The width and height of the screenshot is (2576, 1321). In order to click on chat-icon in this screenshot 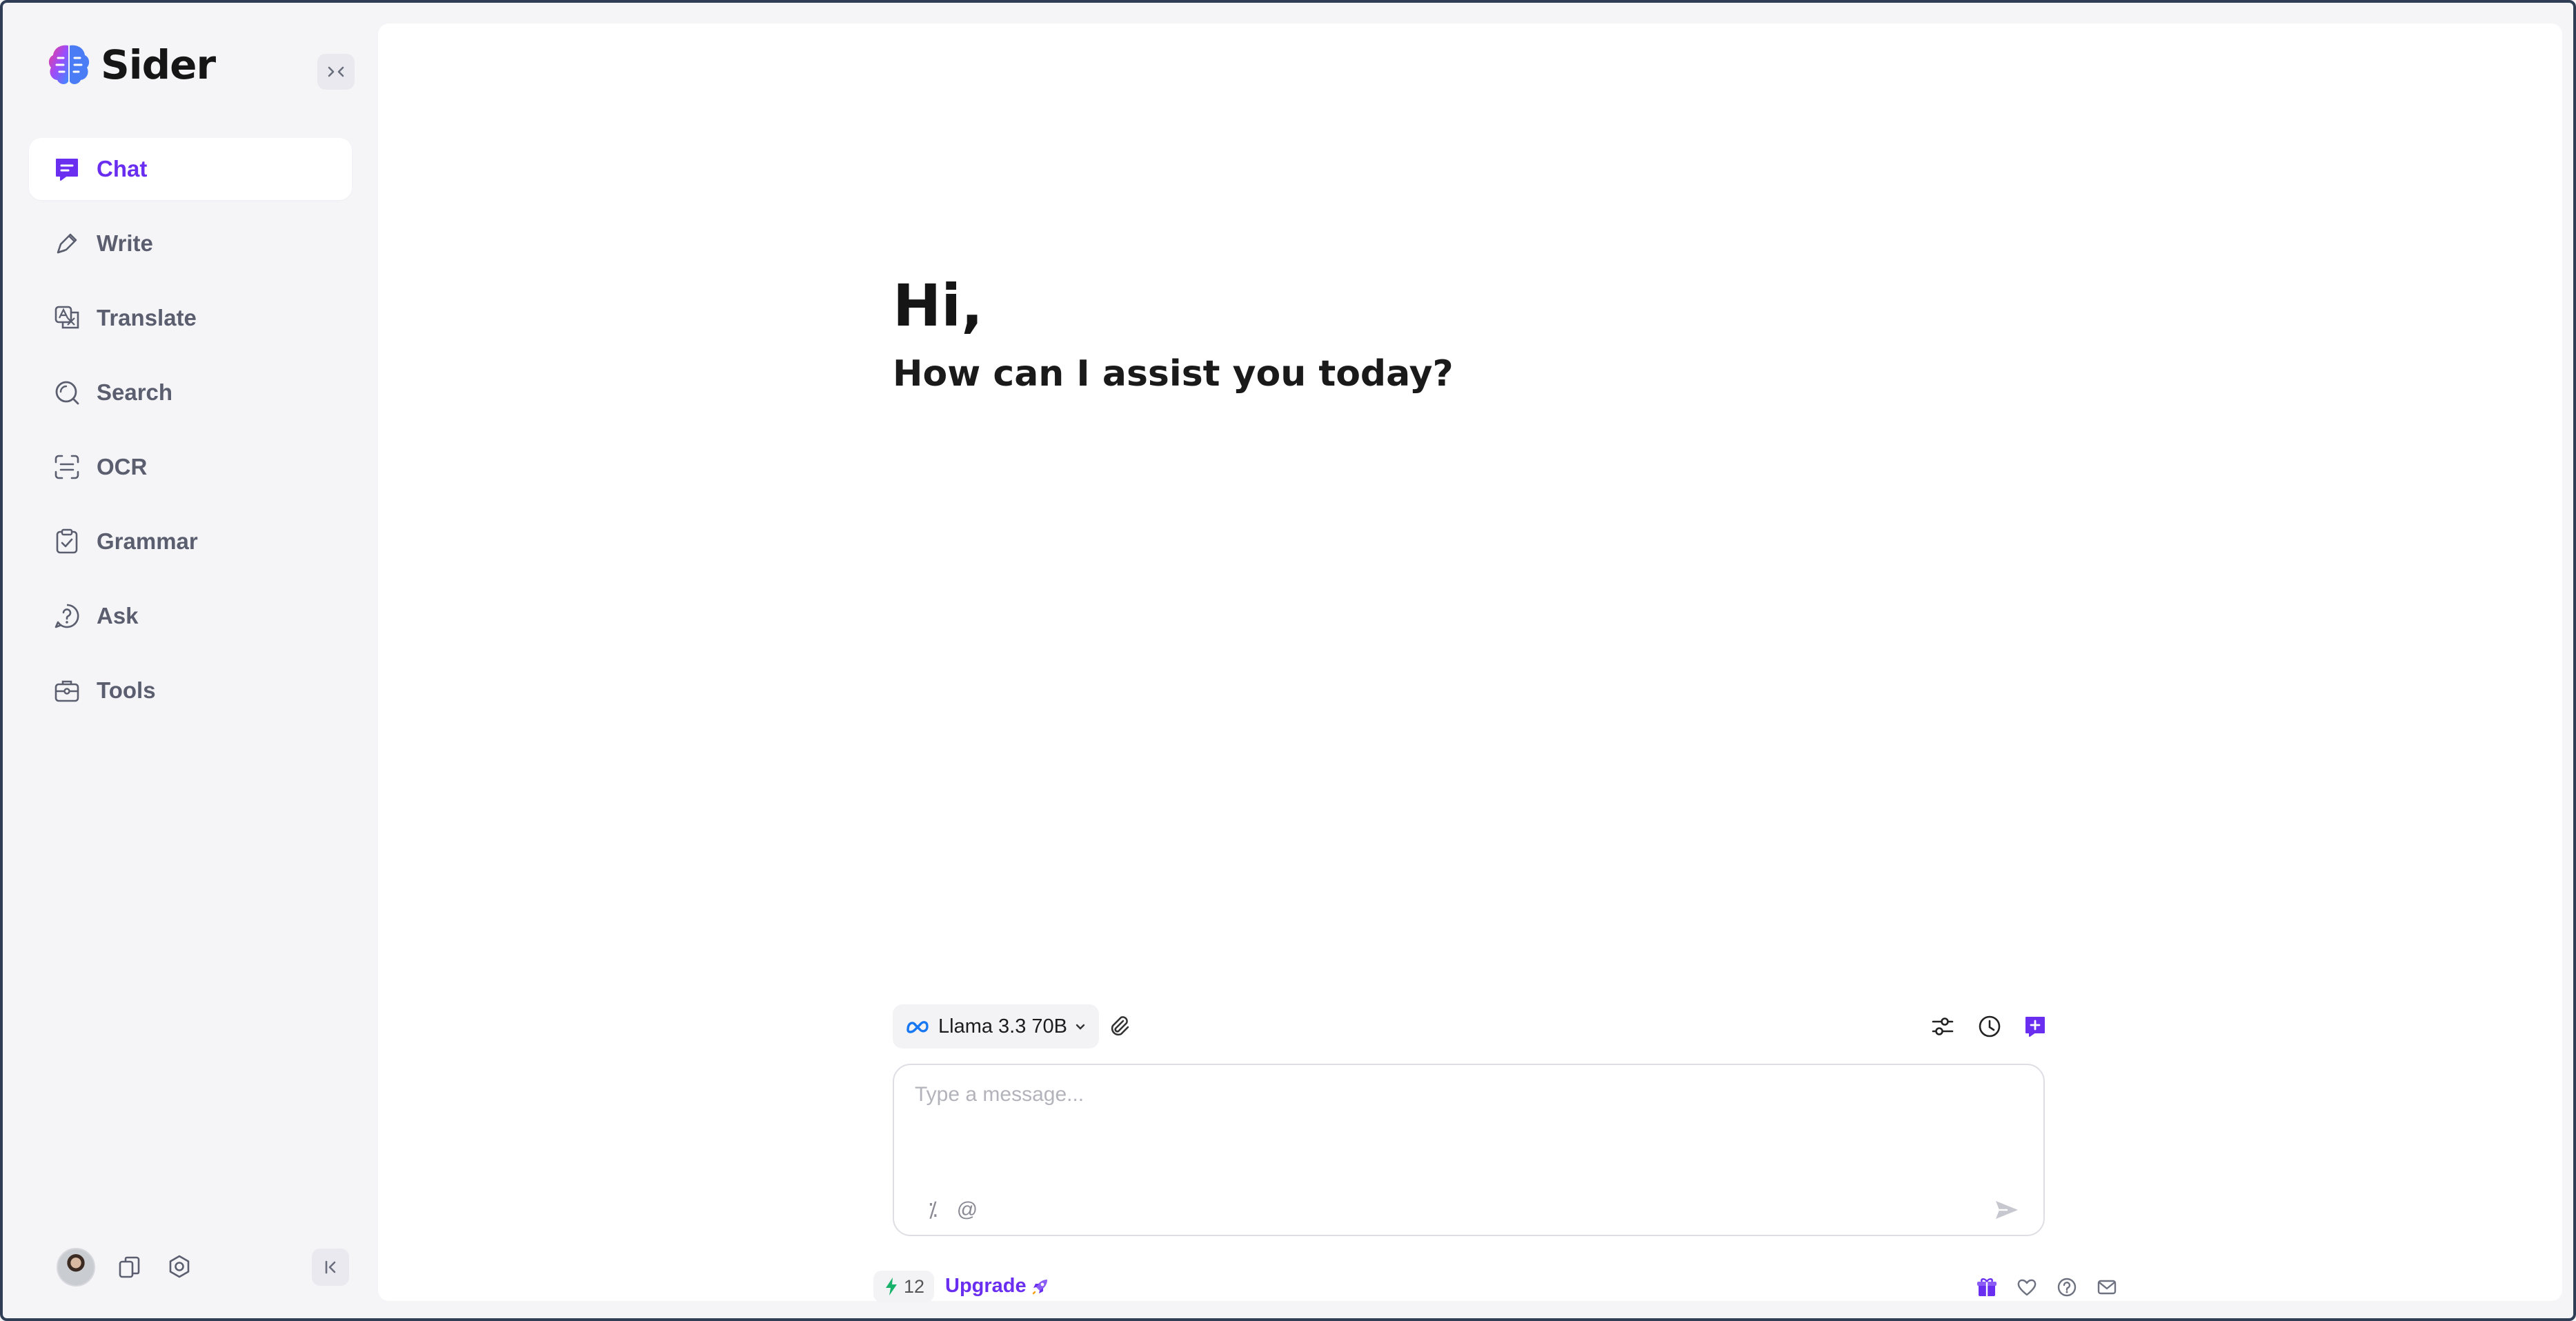, I will do `click(66, 169)`.